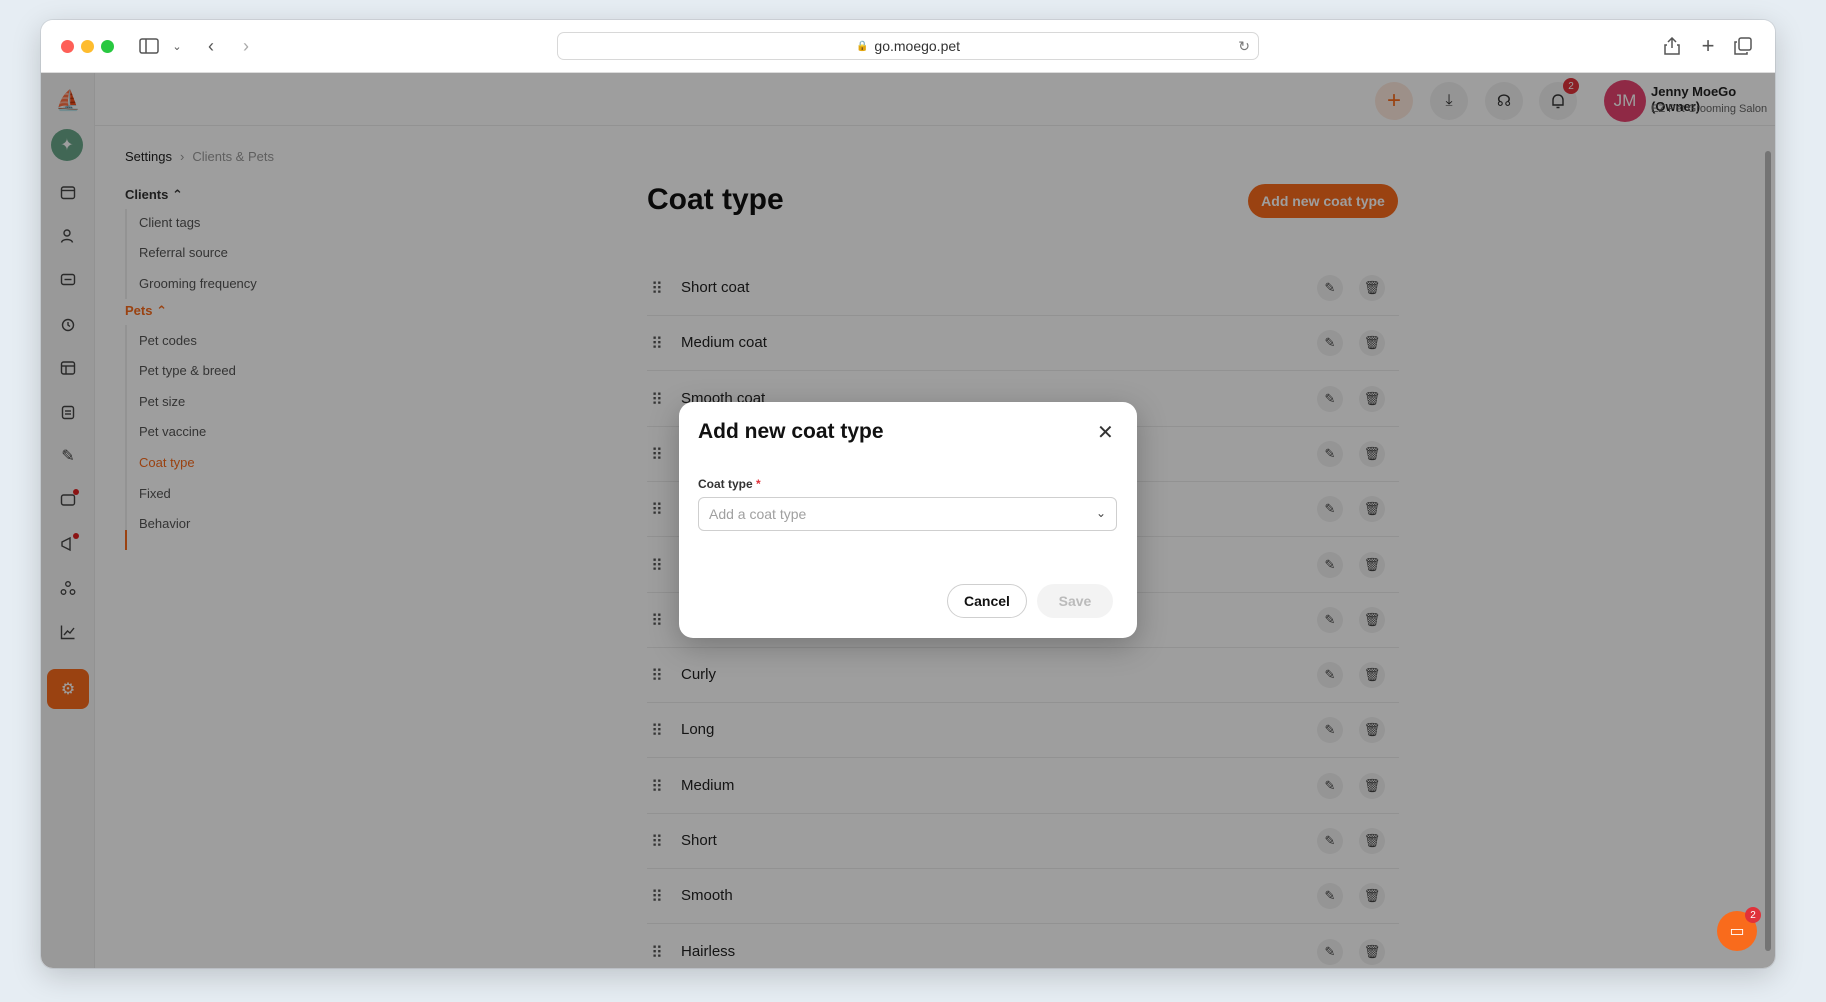 The image size is (1826, 1002). What do you see at coordinates (1105, 432) in the screenshot?
I see `close-icon: ✕` at bounding box center [1105, 432].